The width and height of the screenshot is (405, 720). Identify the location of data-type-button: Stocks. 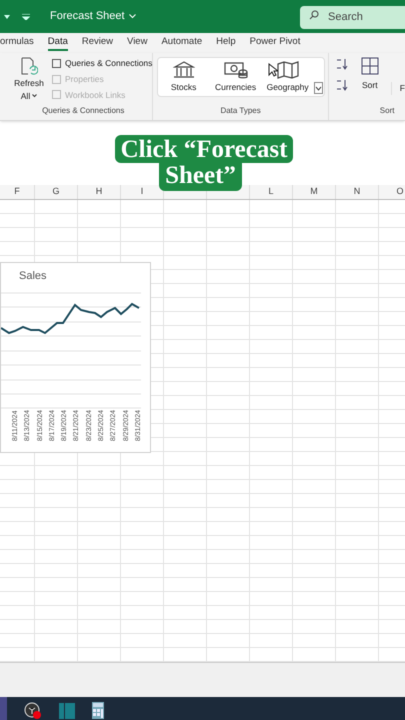
(184, 77).